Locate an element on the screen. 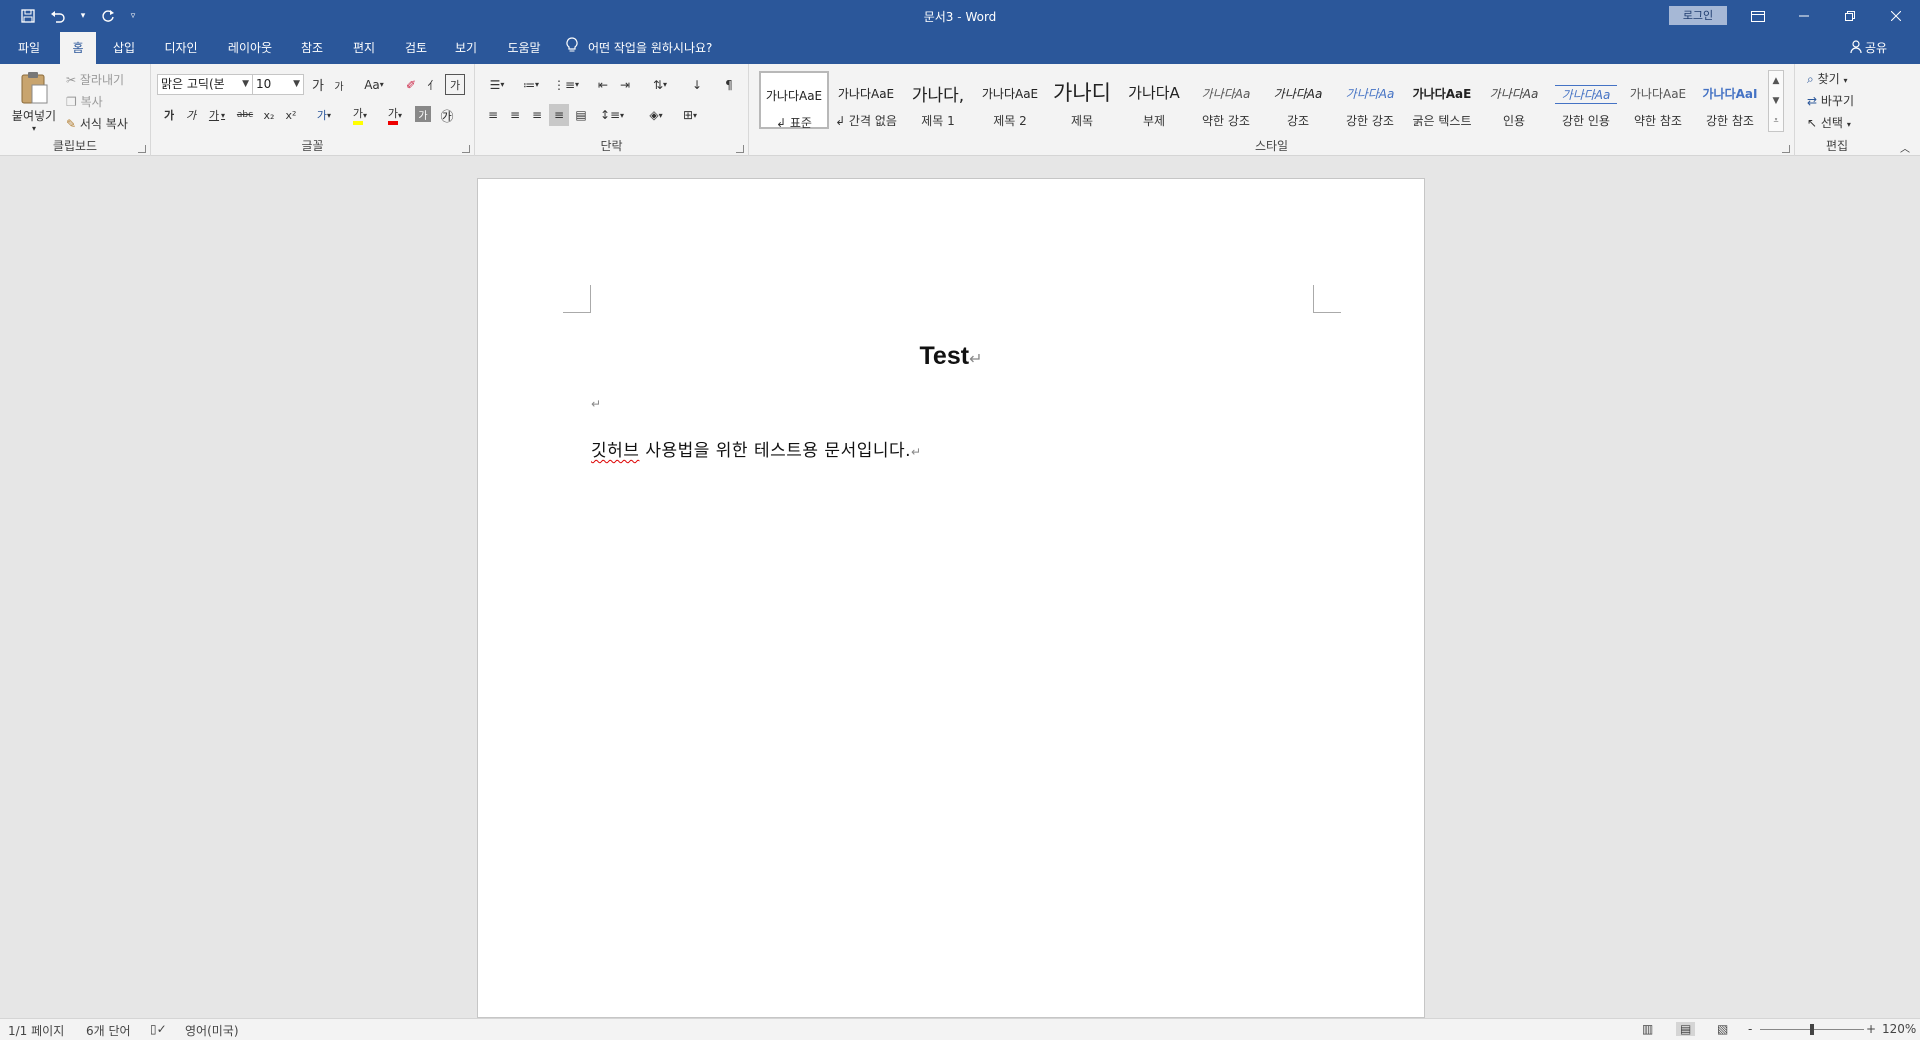 This screenshot has height=1040, width=1920. decrease-indent-icon: ⇤ is located at coordinates (603, 84).